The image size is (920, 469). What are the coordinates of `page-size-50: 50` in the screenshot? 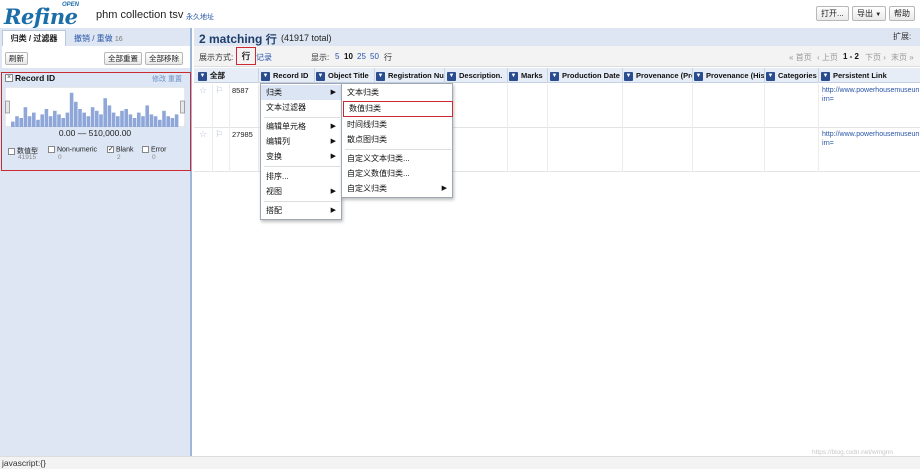 It's located at (374, 56).